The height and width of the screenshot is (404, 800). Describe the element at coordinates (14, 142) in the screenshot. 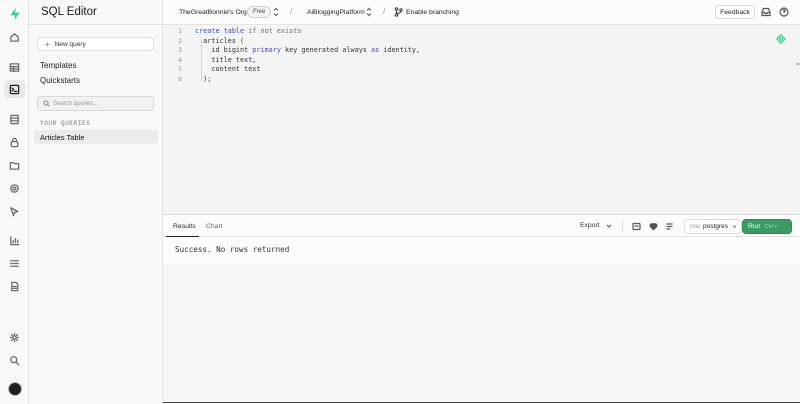

I see `auth-lock-icon` at that location.